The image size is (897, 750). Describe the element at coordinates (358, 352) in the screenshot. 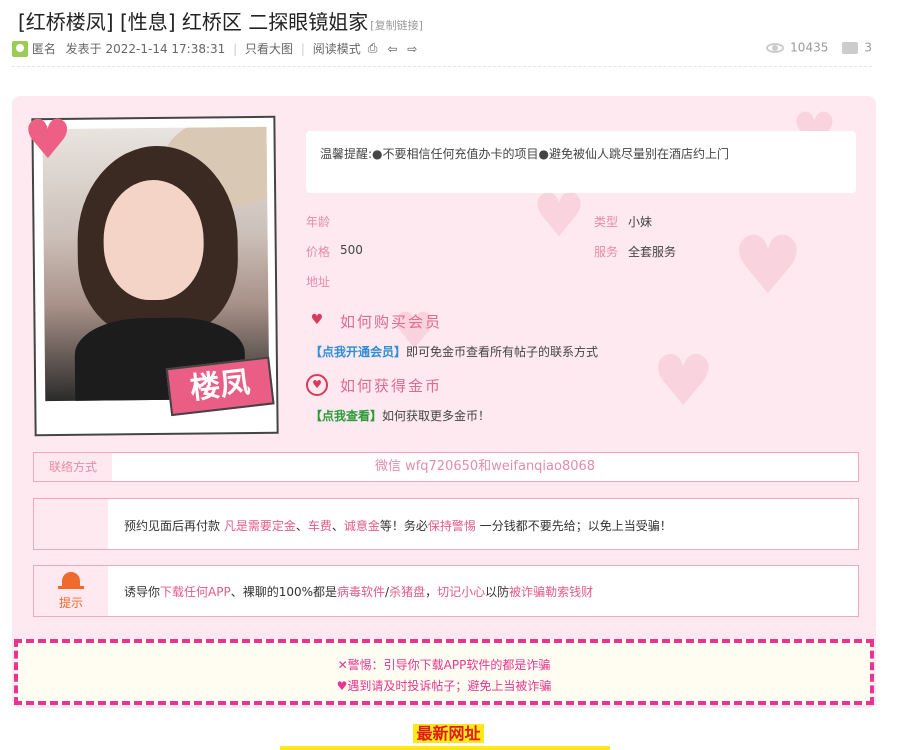

I see `open-membership-link: 【点我开通会员】` at that location.